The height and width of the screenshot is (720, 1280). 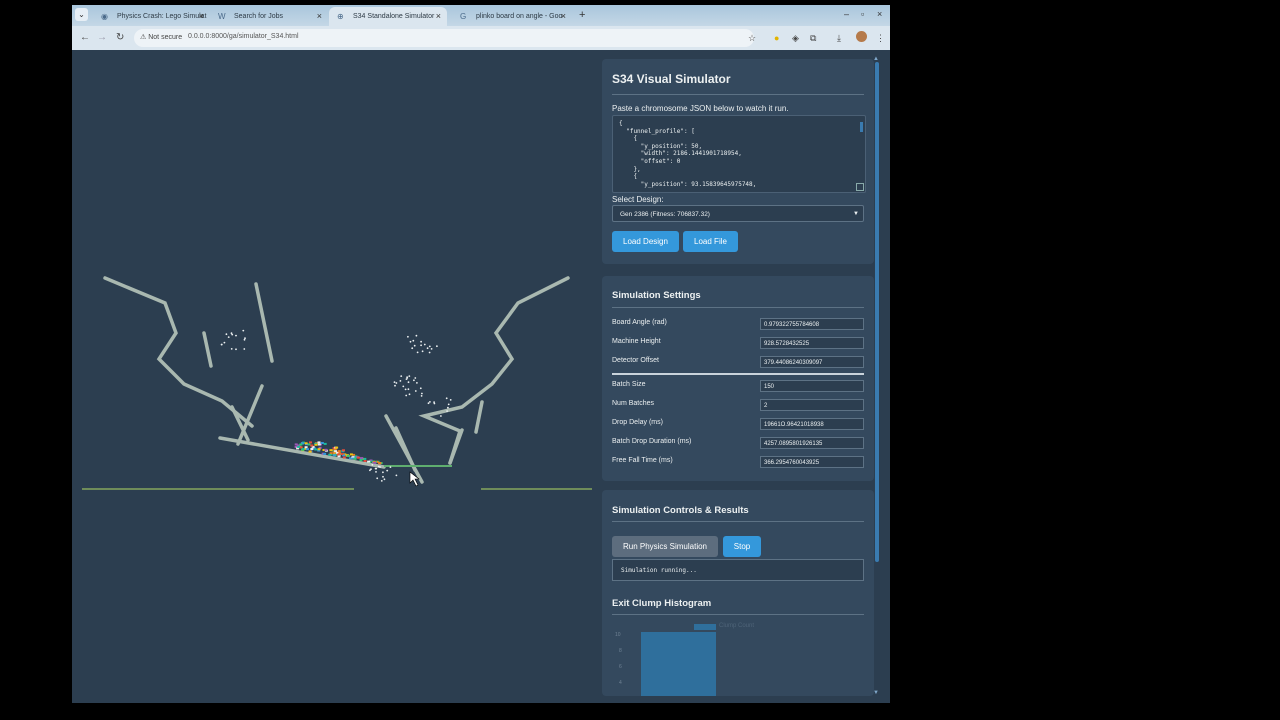 I want to click on window-close-icon: ×, so click(x=879, y=14).